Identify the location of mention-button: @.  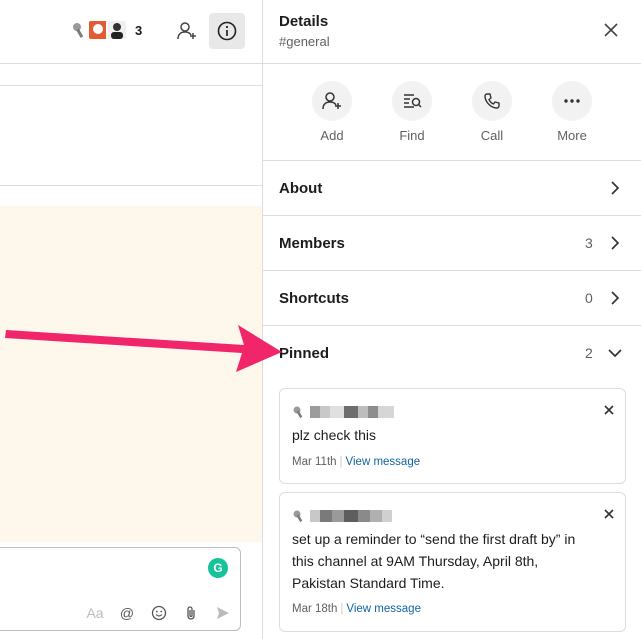
(127, 613).